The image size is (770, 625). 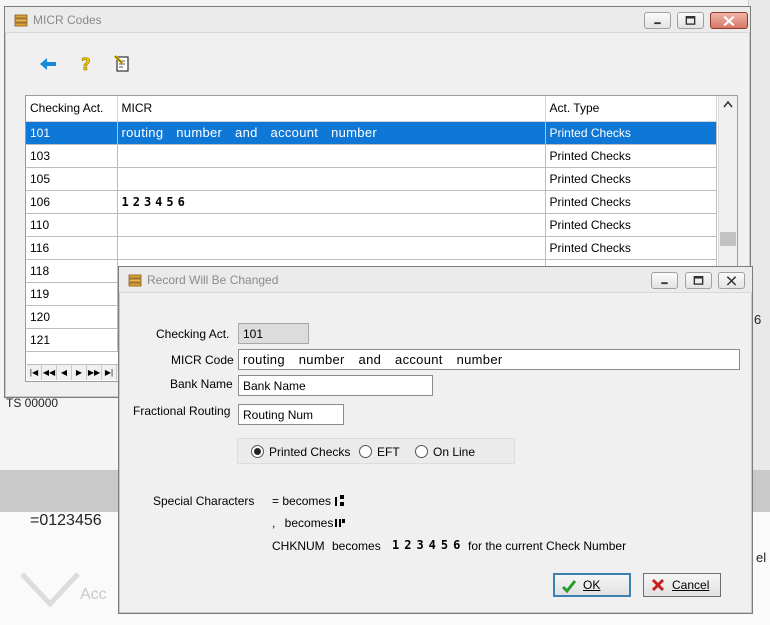 What do you see at coordinates (94, 372) in the screenshot?
I see `next-page-icon: ▶▶` at bounding box center [94, 372].